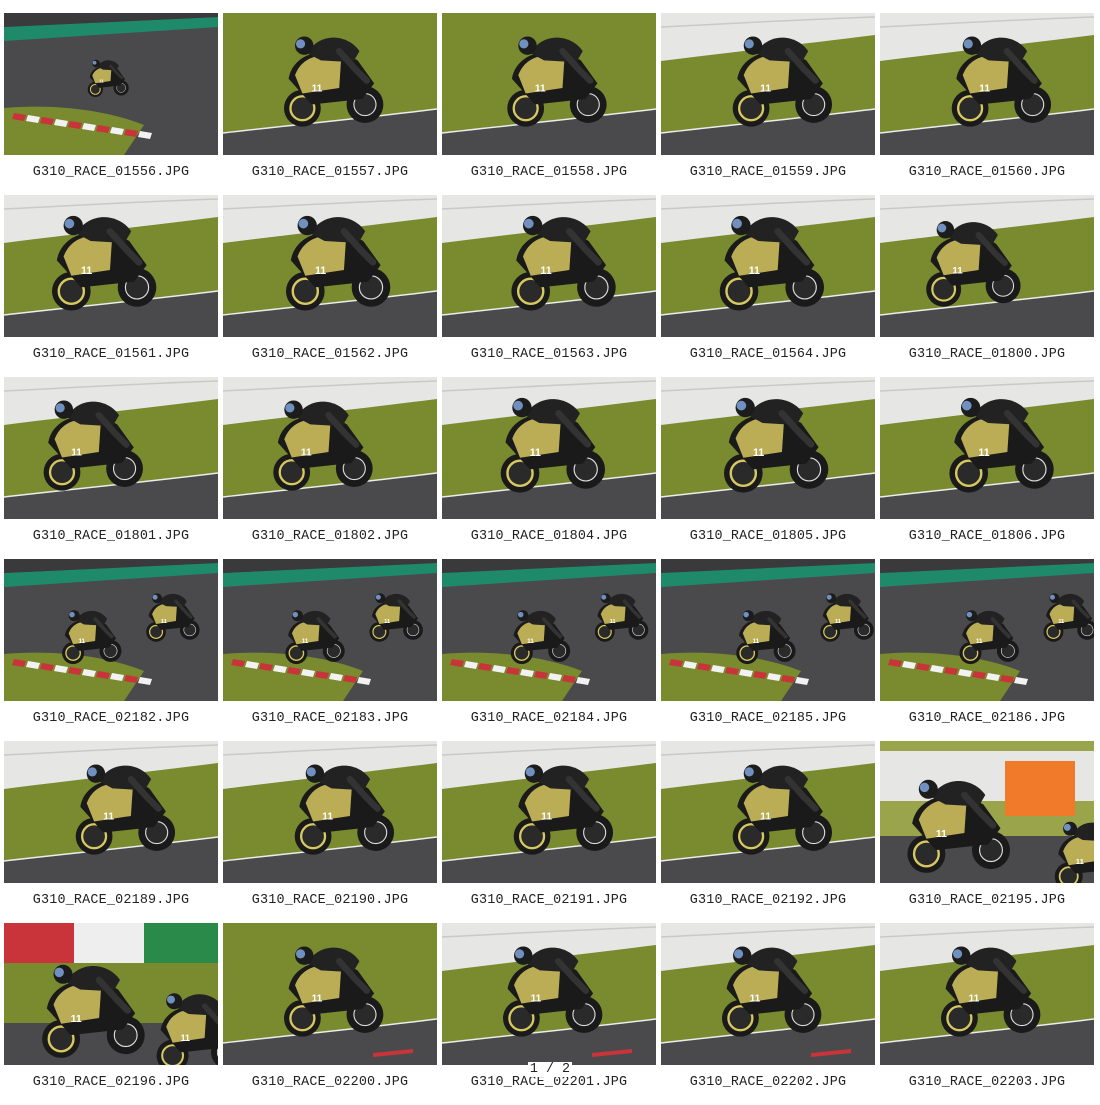 The height and width of the screenshot is (1105, 1100). Describe the element at coordinates (549, 537) in the screenshot. I see `photo-filename: G310_RACE_01804.JPG` at that location.